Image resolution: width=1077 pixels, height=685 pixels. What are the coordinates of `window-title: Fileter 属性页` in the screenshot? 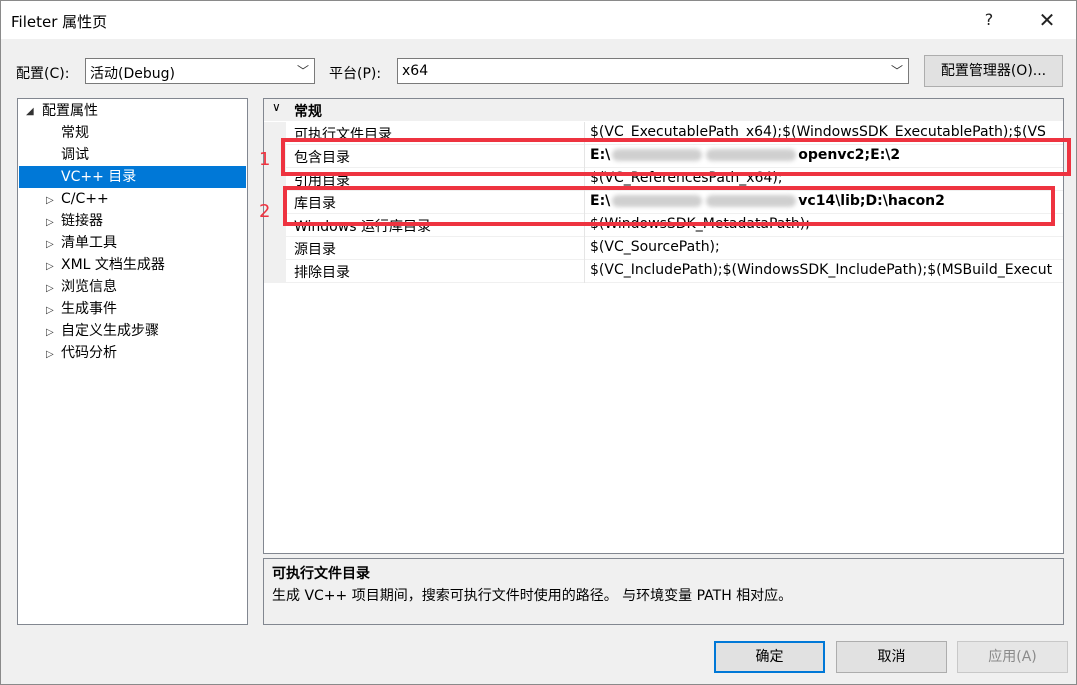 It's located at (59, 22).